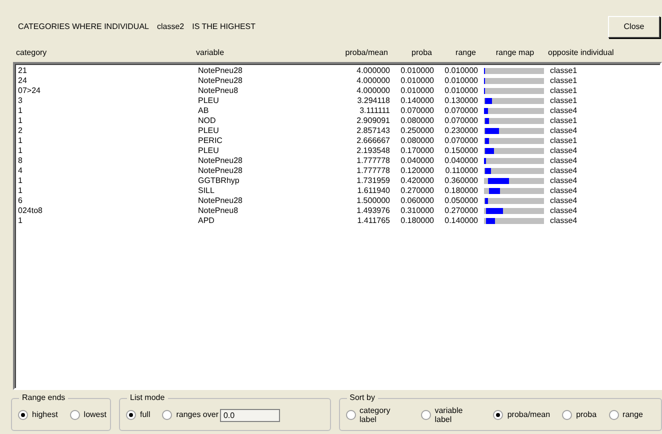 This screenshot has height=434, width=662. What do you see at coordinates (461, 171) in the screenshot?
I see `table-cell-text: 0.110000` at bounding box center [461, 171].